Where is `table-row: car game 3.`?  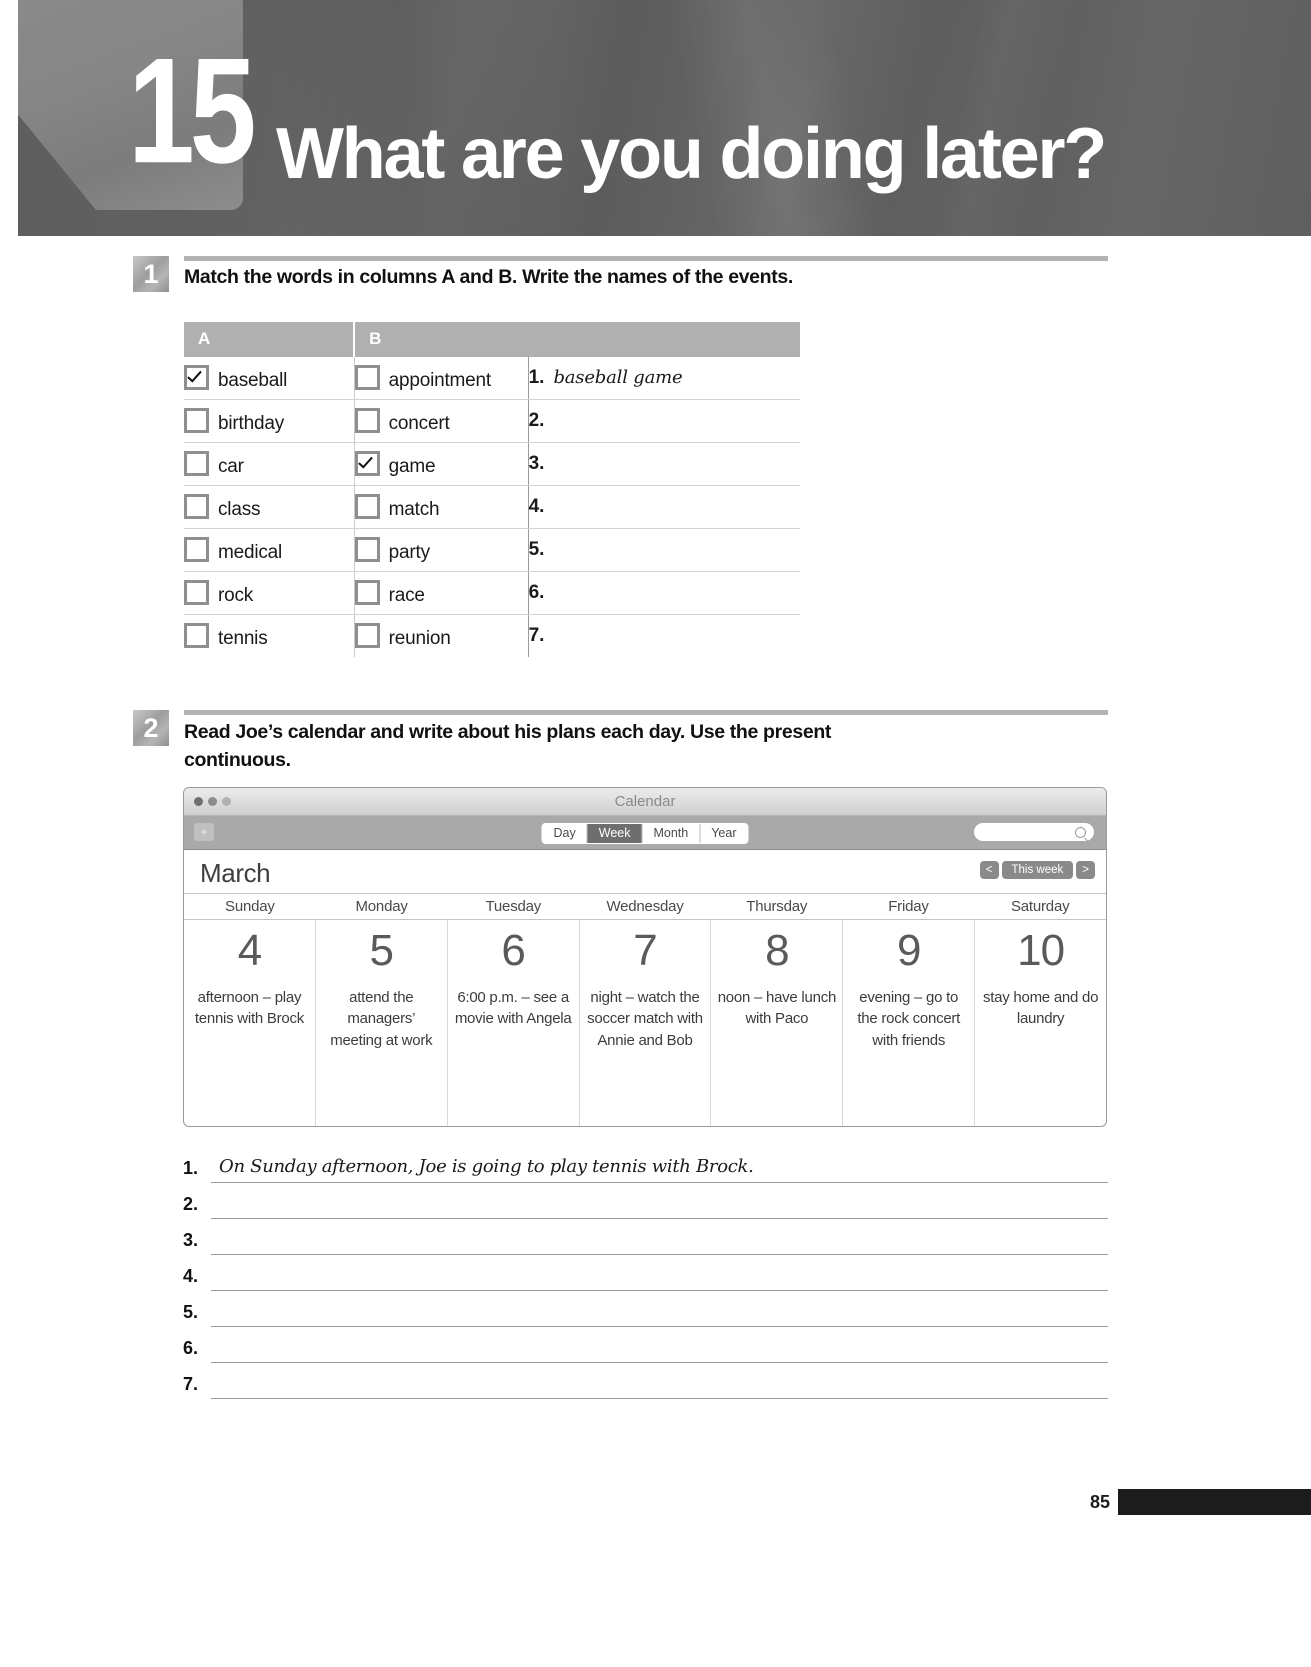 table-row: car game 3. is located at coordinates (492, 464).